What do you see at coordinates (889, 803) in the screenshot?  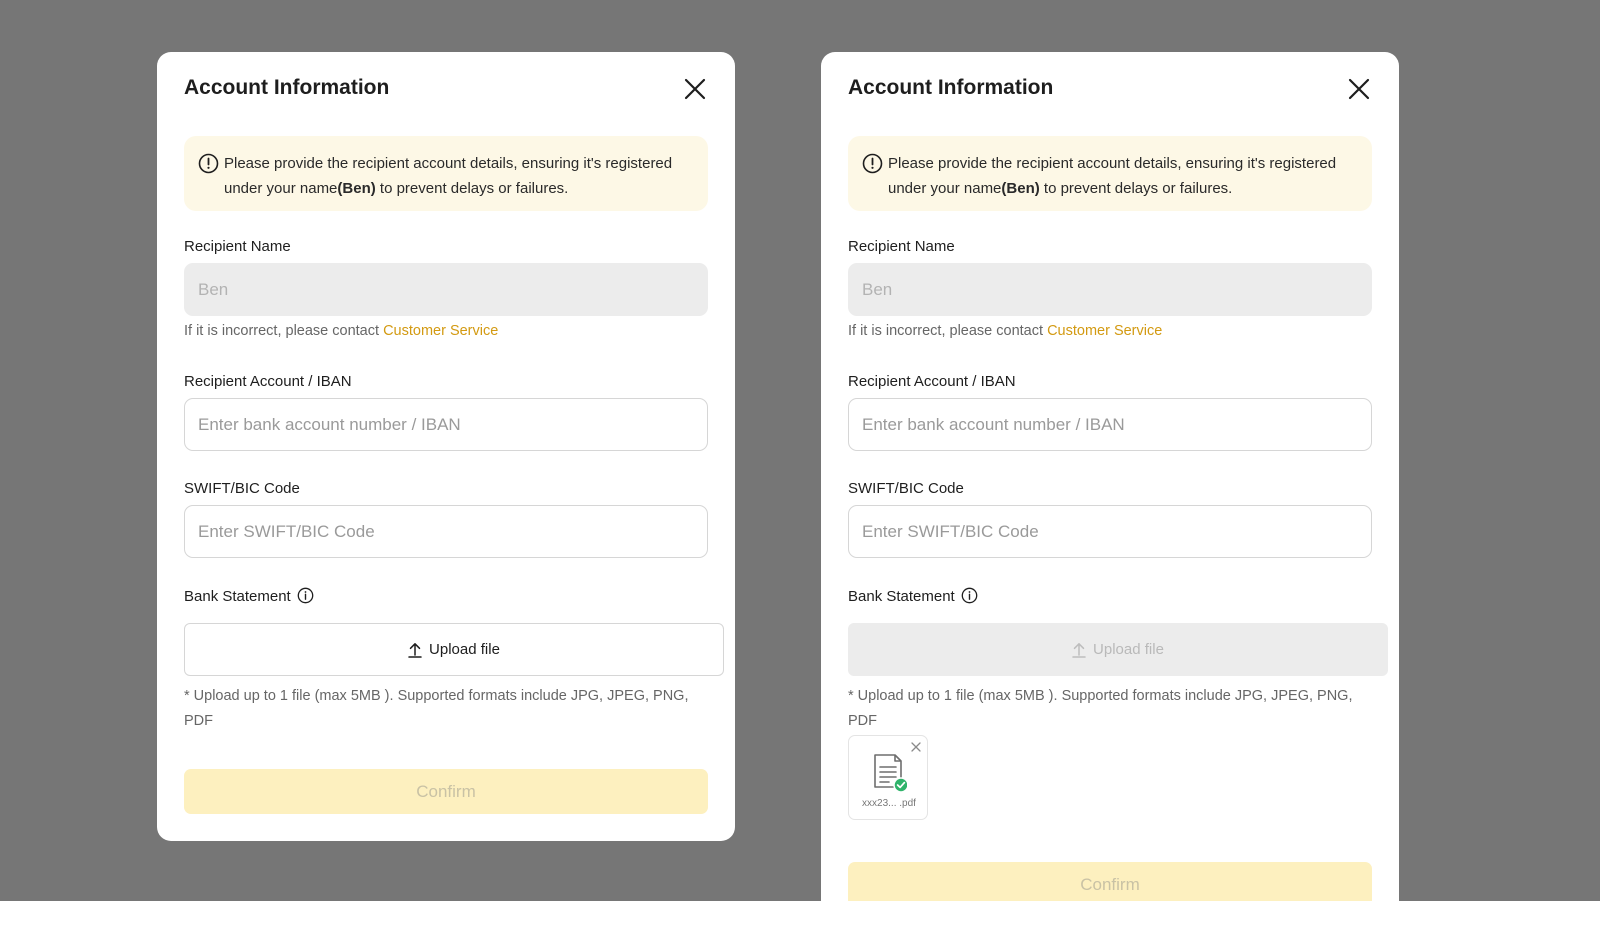 I see `uploaded-file-name: xxx23... .pdf` at bounding box center [889, 803].